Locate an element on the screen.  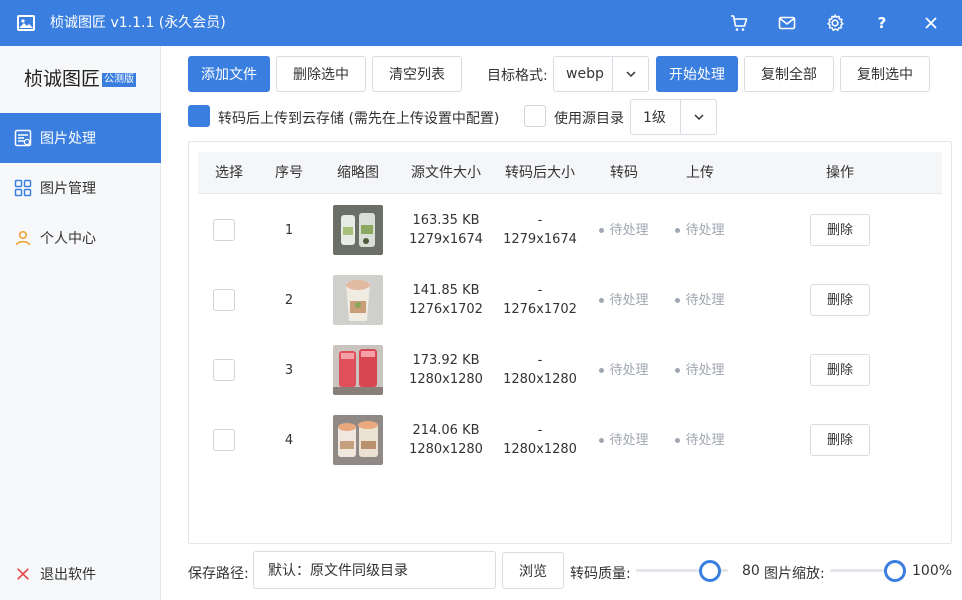
sidebar-item-image-process: 图片处理 is located at coordinates (80, 138).